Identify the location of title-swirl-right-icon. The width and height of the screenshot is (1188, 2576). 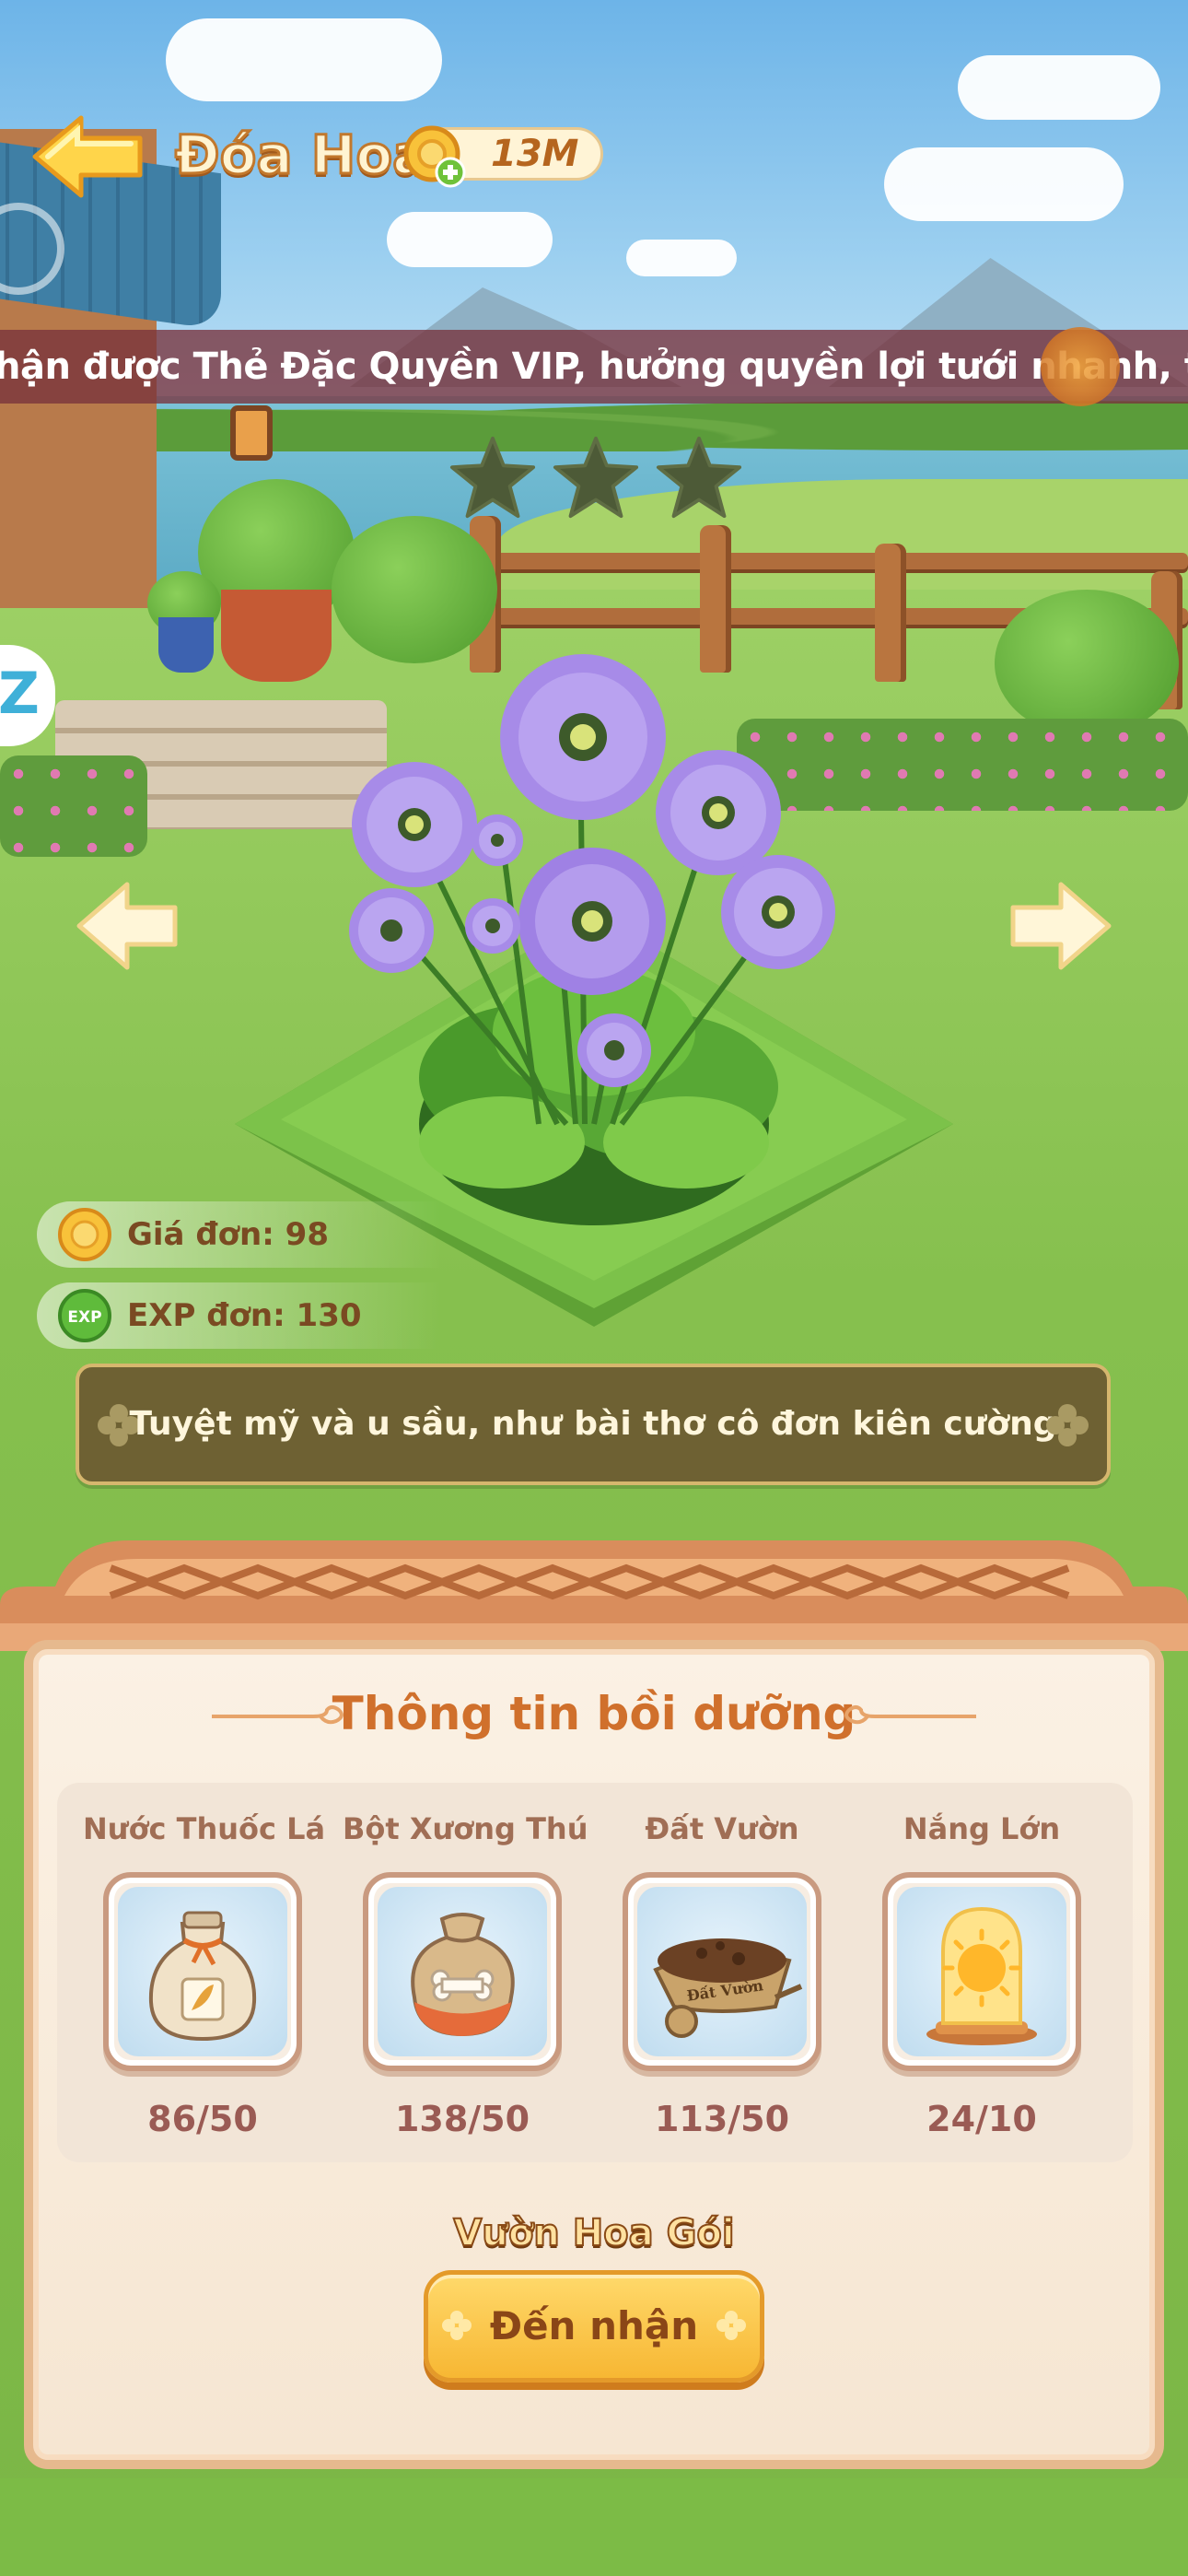
(910, 1715).